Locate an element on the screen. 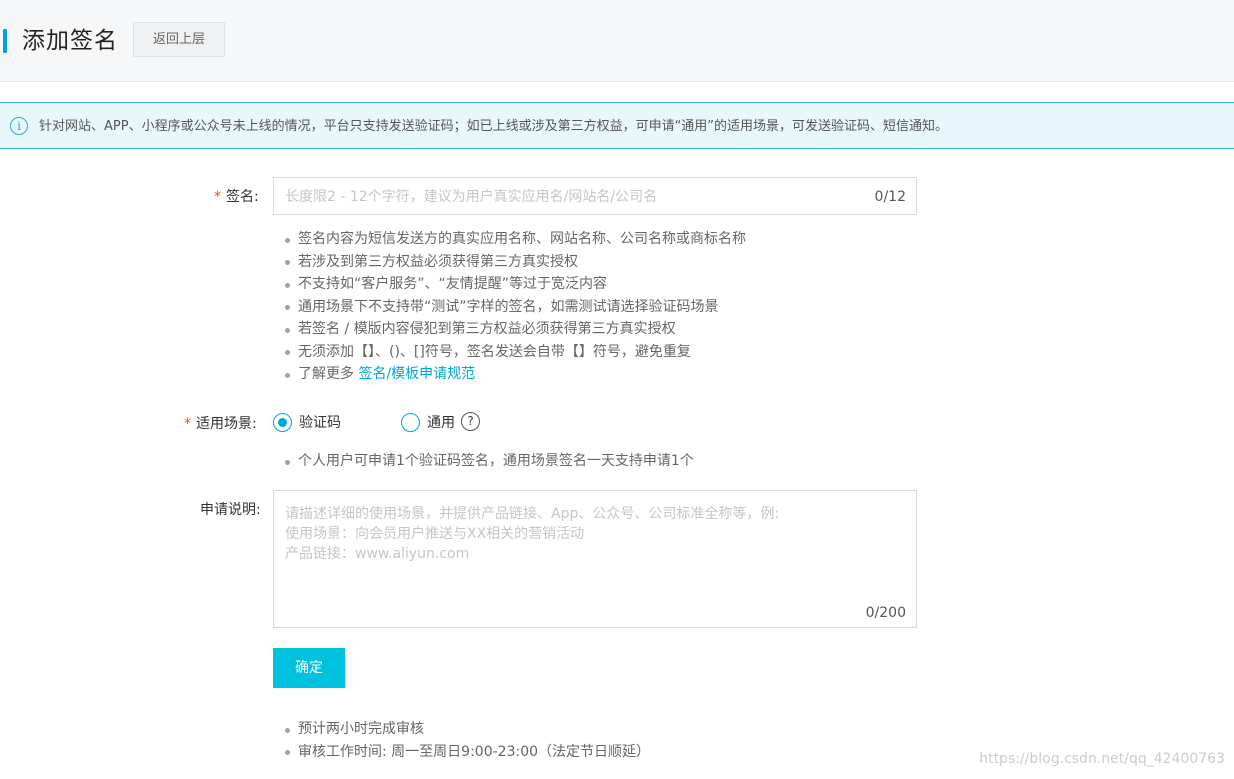 This screenshot has height=779, width=1234. list-item: 无须添加【】、()、[]符号，签名发送会自带【】符号，避免重复 is located at coordinates (515, 352).